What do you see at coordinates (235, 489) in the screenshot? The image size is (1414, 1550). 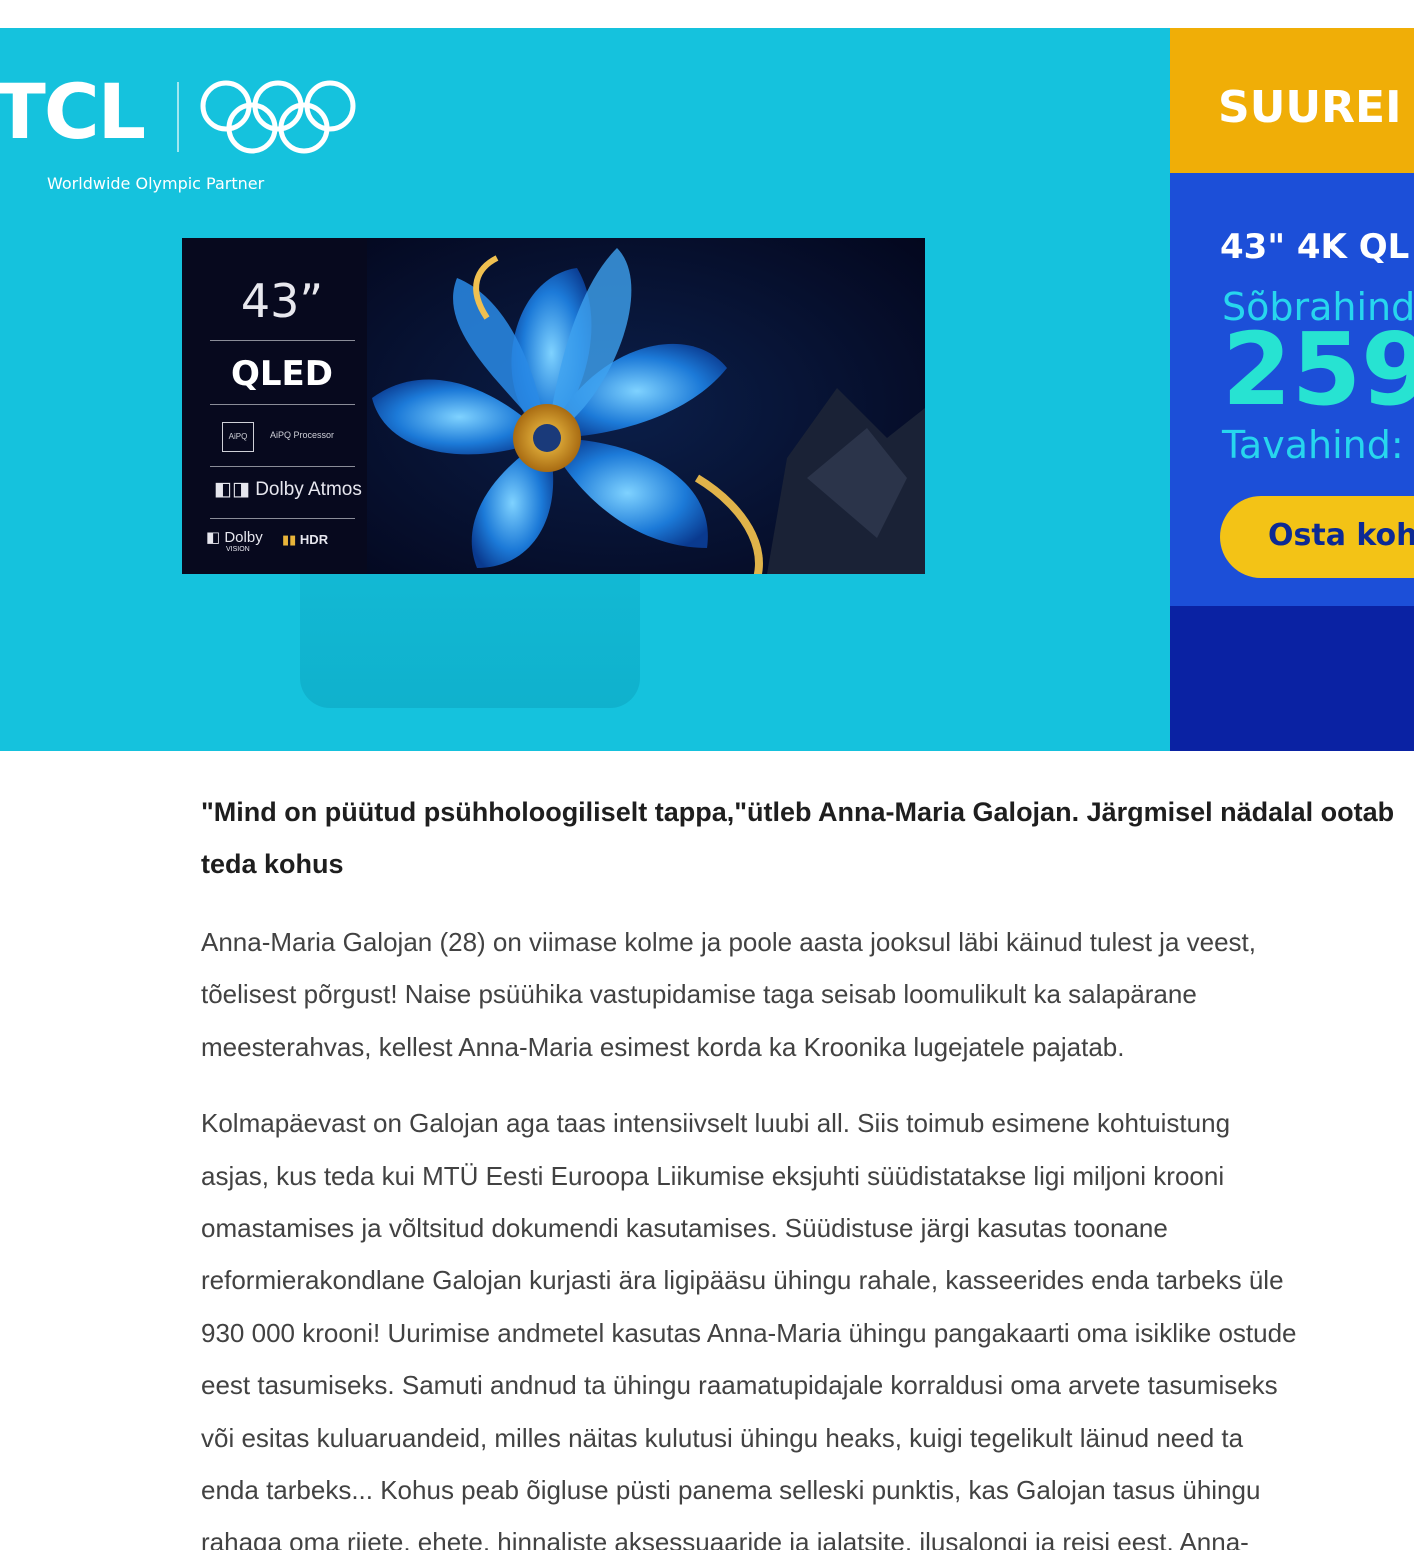 I see `dolby-icon: ◧◨` at bounding box center [235, 489].